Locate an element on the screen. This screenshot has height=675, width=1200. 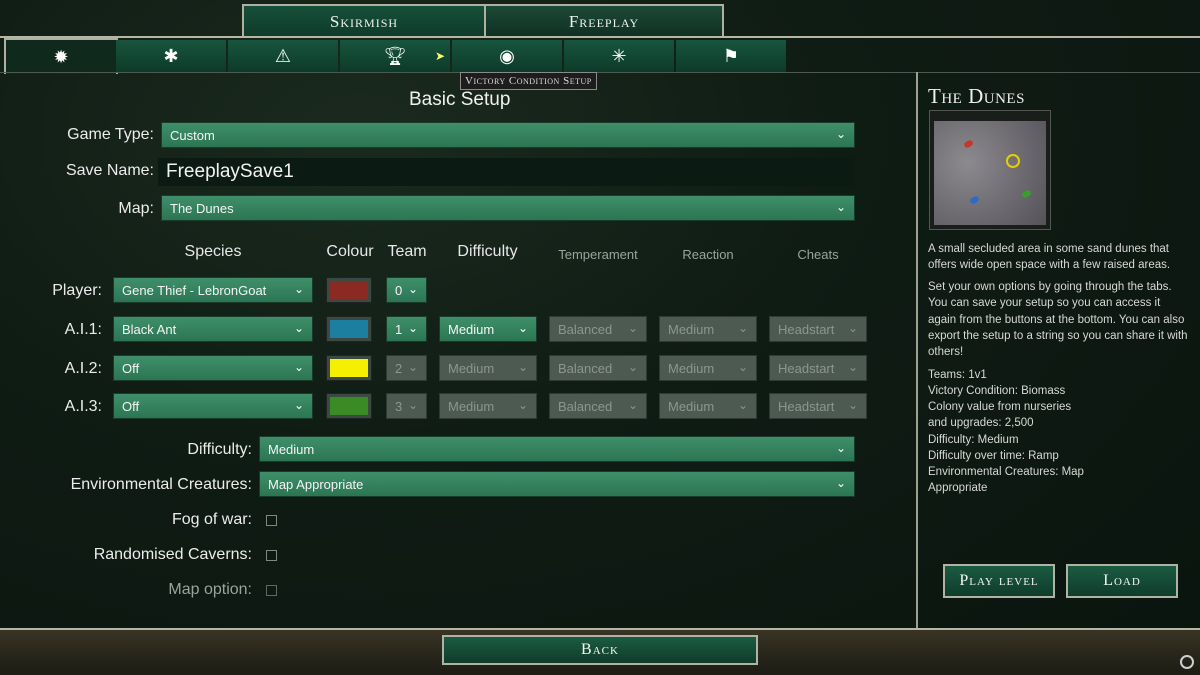
env-creatures-label: Environmental Creatures: is located at coordinates (161, 484).